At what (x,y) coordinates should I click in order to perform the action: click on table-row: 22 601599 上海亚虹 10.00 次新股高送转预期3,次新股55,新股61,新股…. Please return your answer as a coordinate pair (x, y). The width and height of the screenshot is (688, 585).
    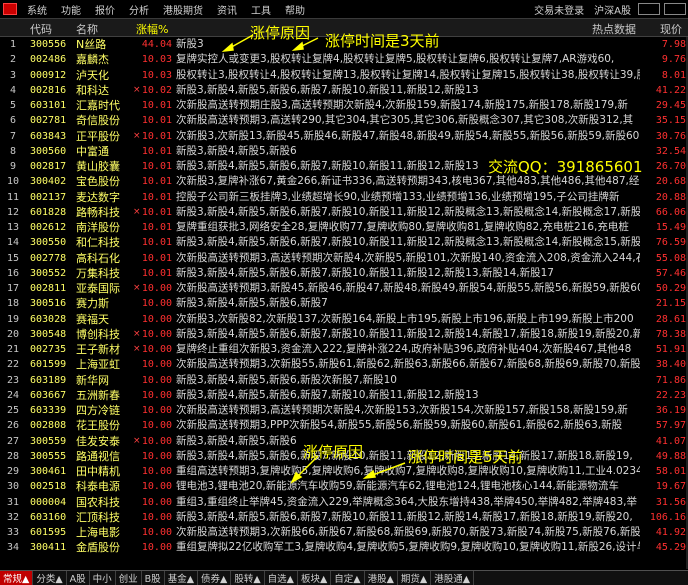
    Looking at the image, I should click on (344, 364).